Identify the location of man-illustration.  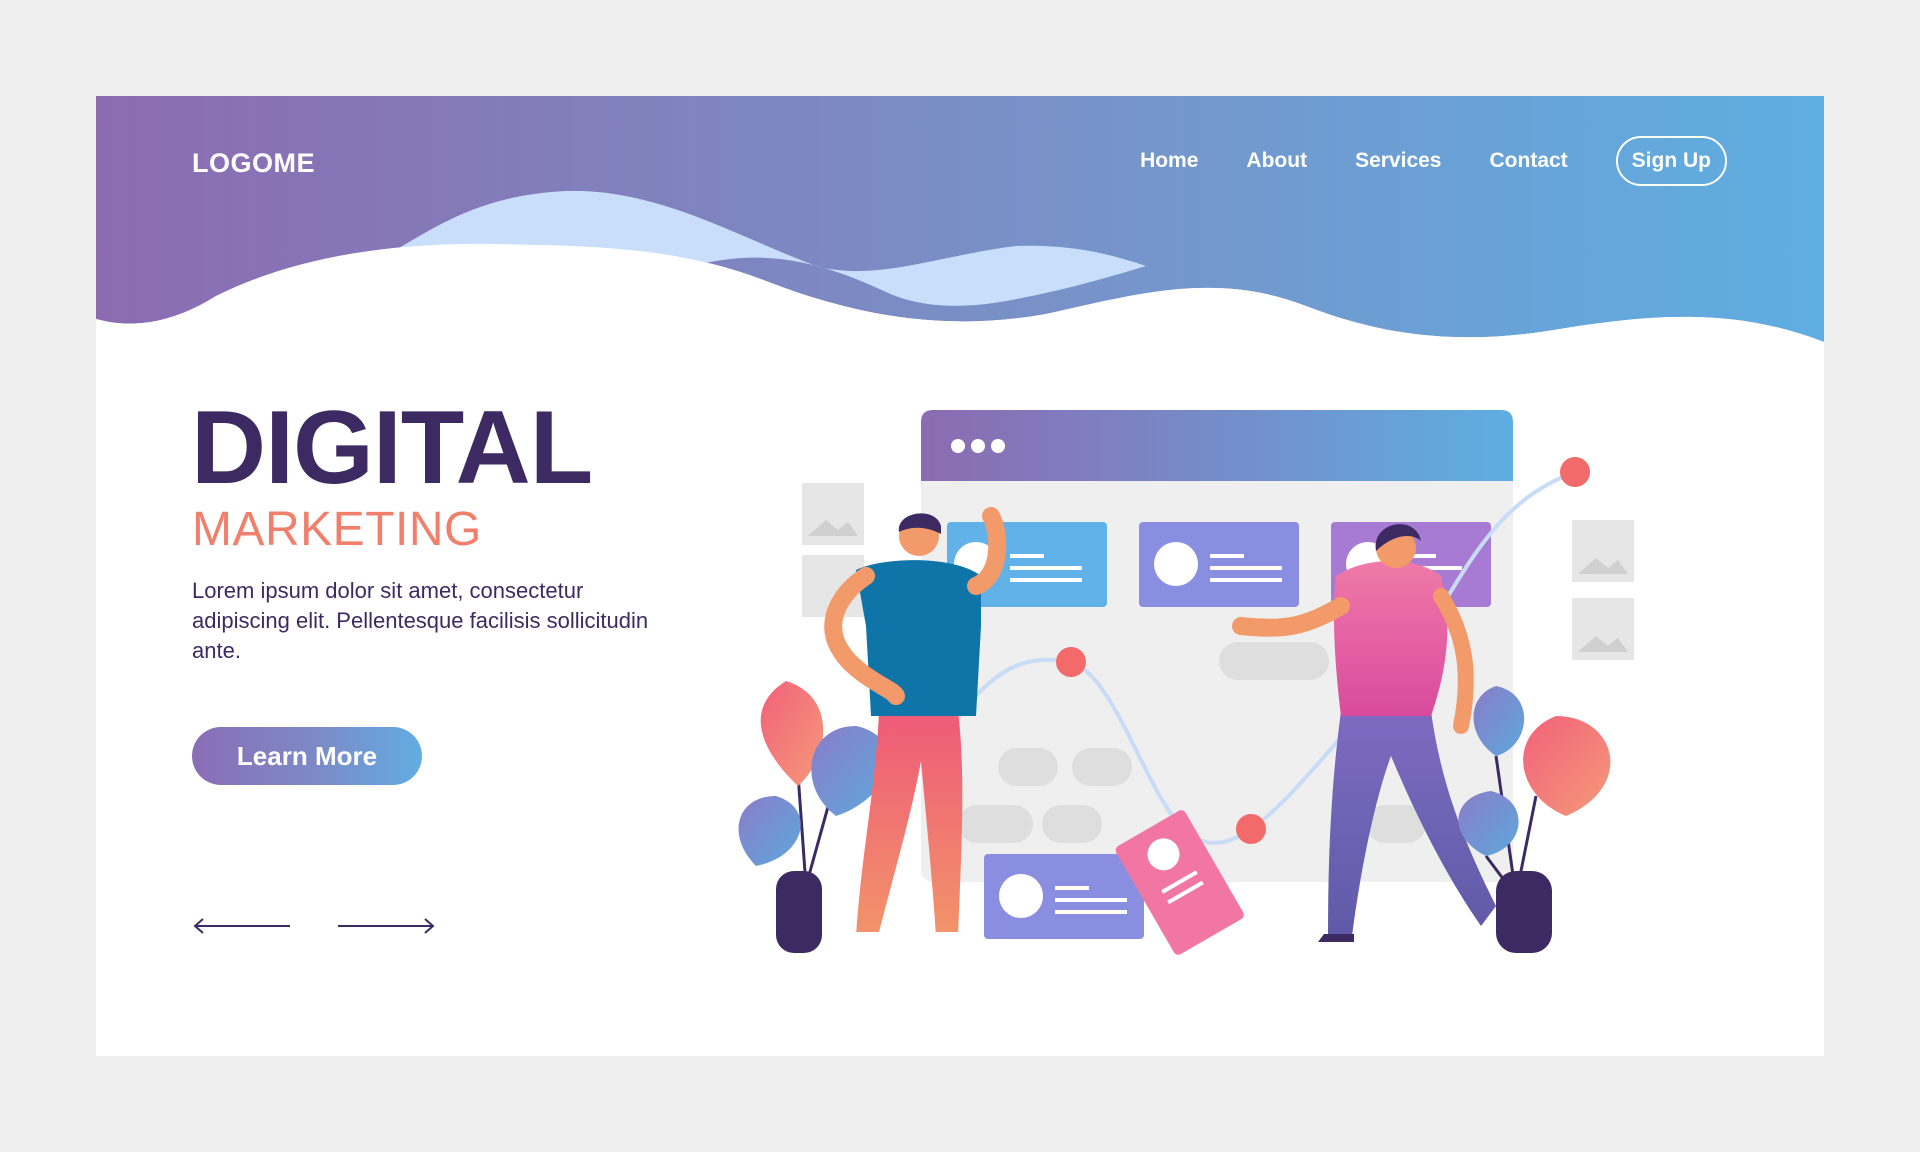
(915, 724).